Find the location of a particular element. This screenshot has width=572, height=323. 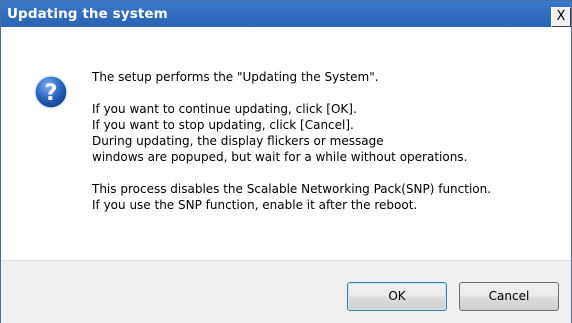

question-glyph: ? is located at coordinates (51, 93).